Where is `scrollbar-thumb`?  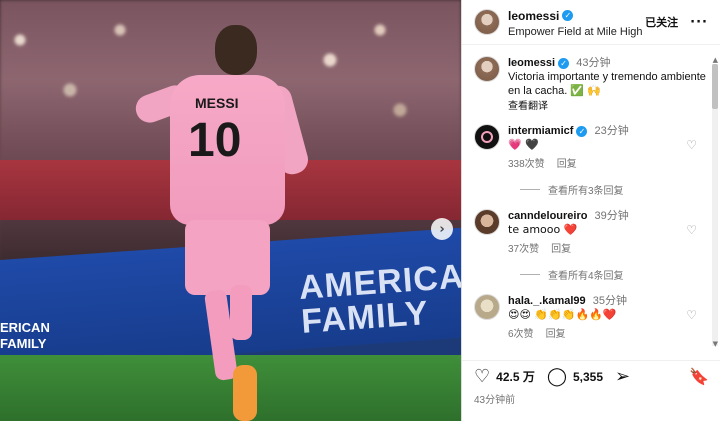 scrollbar-thumb is located at coordinates (715, 86).